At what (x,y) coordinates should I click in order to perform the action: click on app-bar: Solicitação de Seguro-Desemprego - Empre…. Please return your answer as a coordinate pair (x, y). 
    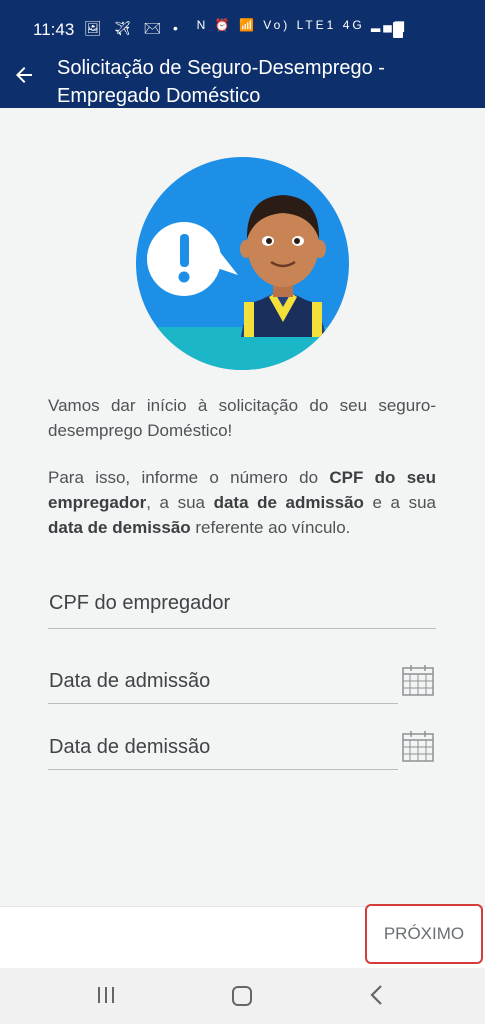
    Looking at the image, I should click on (242, 82).